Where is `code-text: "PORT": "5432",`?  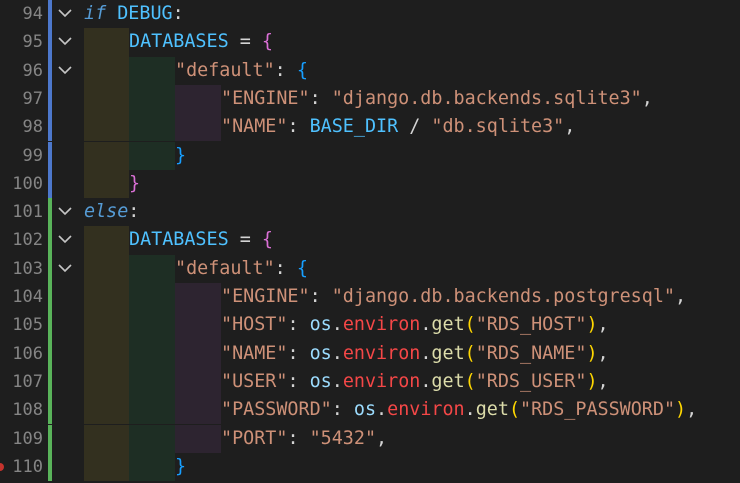 code-text: "PORT": "5432", is located at coordinates (304, 438).